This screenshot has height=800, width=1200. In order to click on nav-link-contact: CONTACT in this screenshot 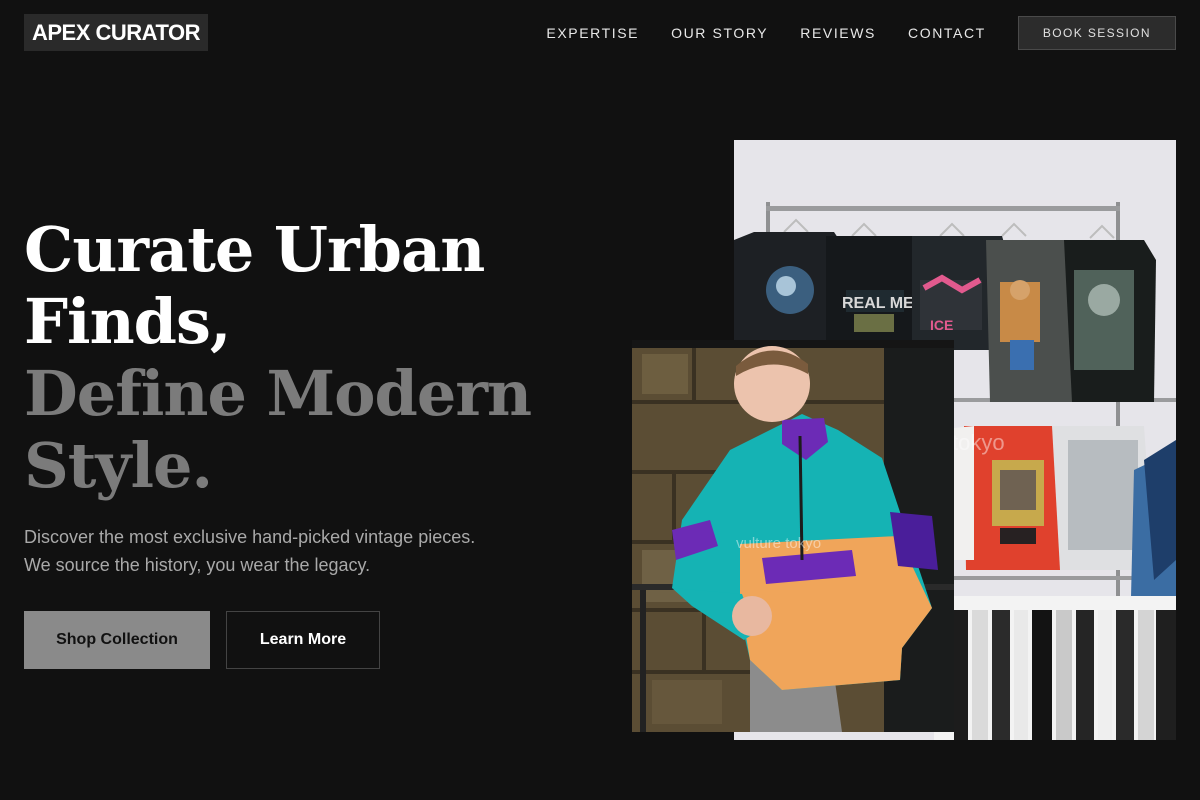, I will do `click(947, 33)`.